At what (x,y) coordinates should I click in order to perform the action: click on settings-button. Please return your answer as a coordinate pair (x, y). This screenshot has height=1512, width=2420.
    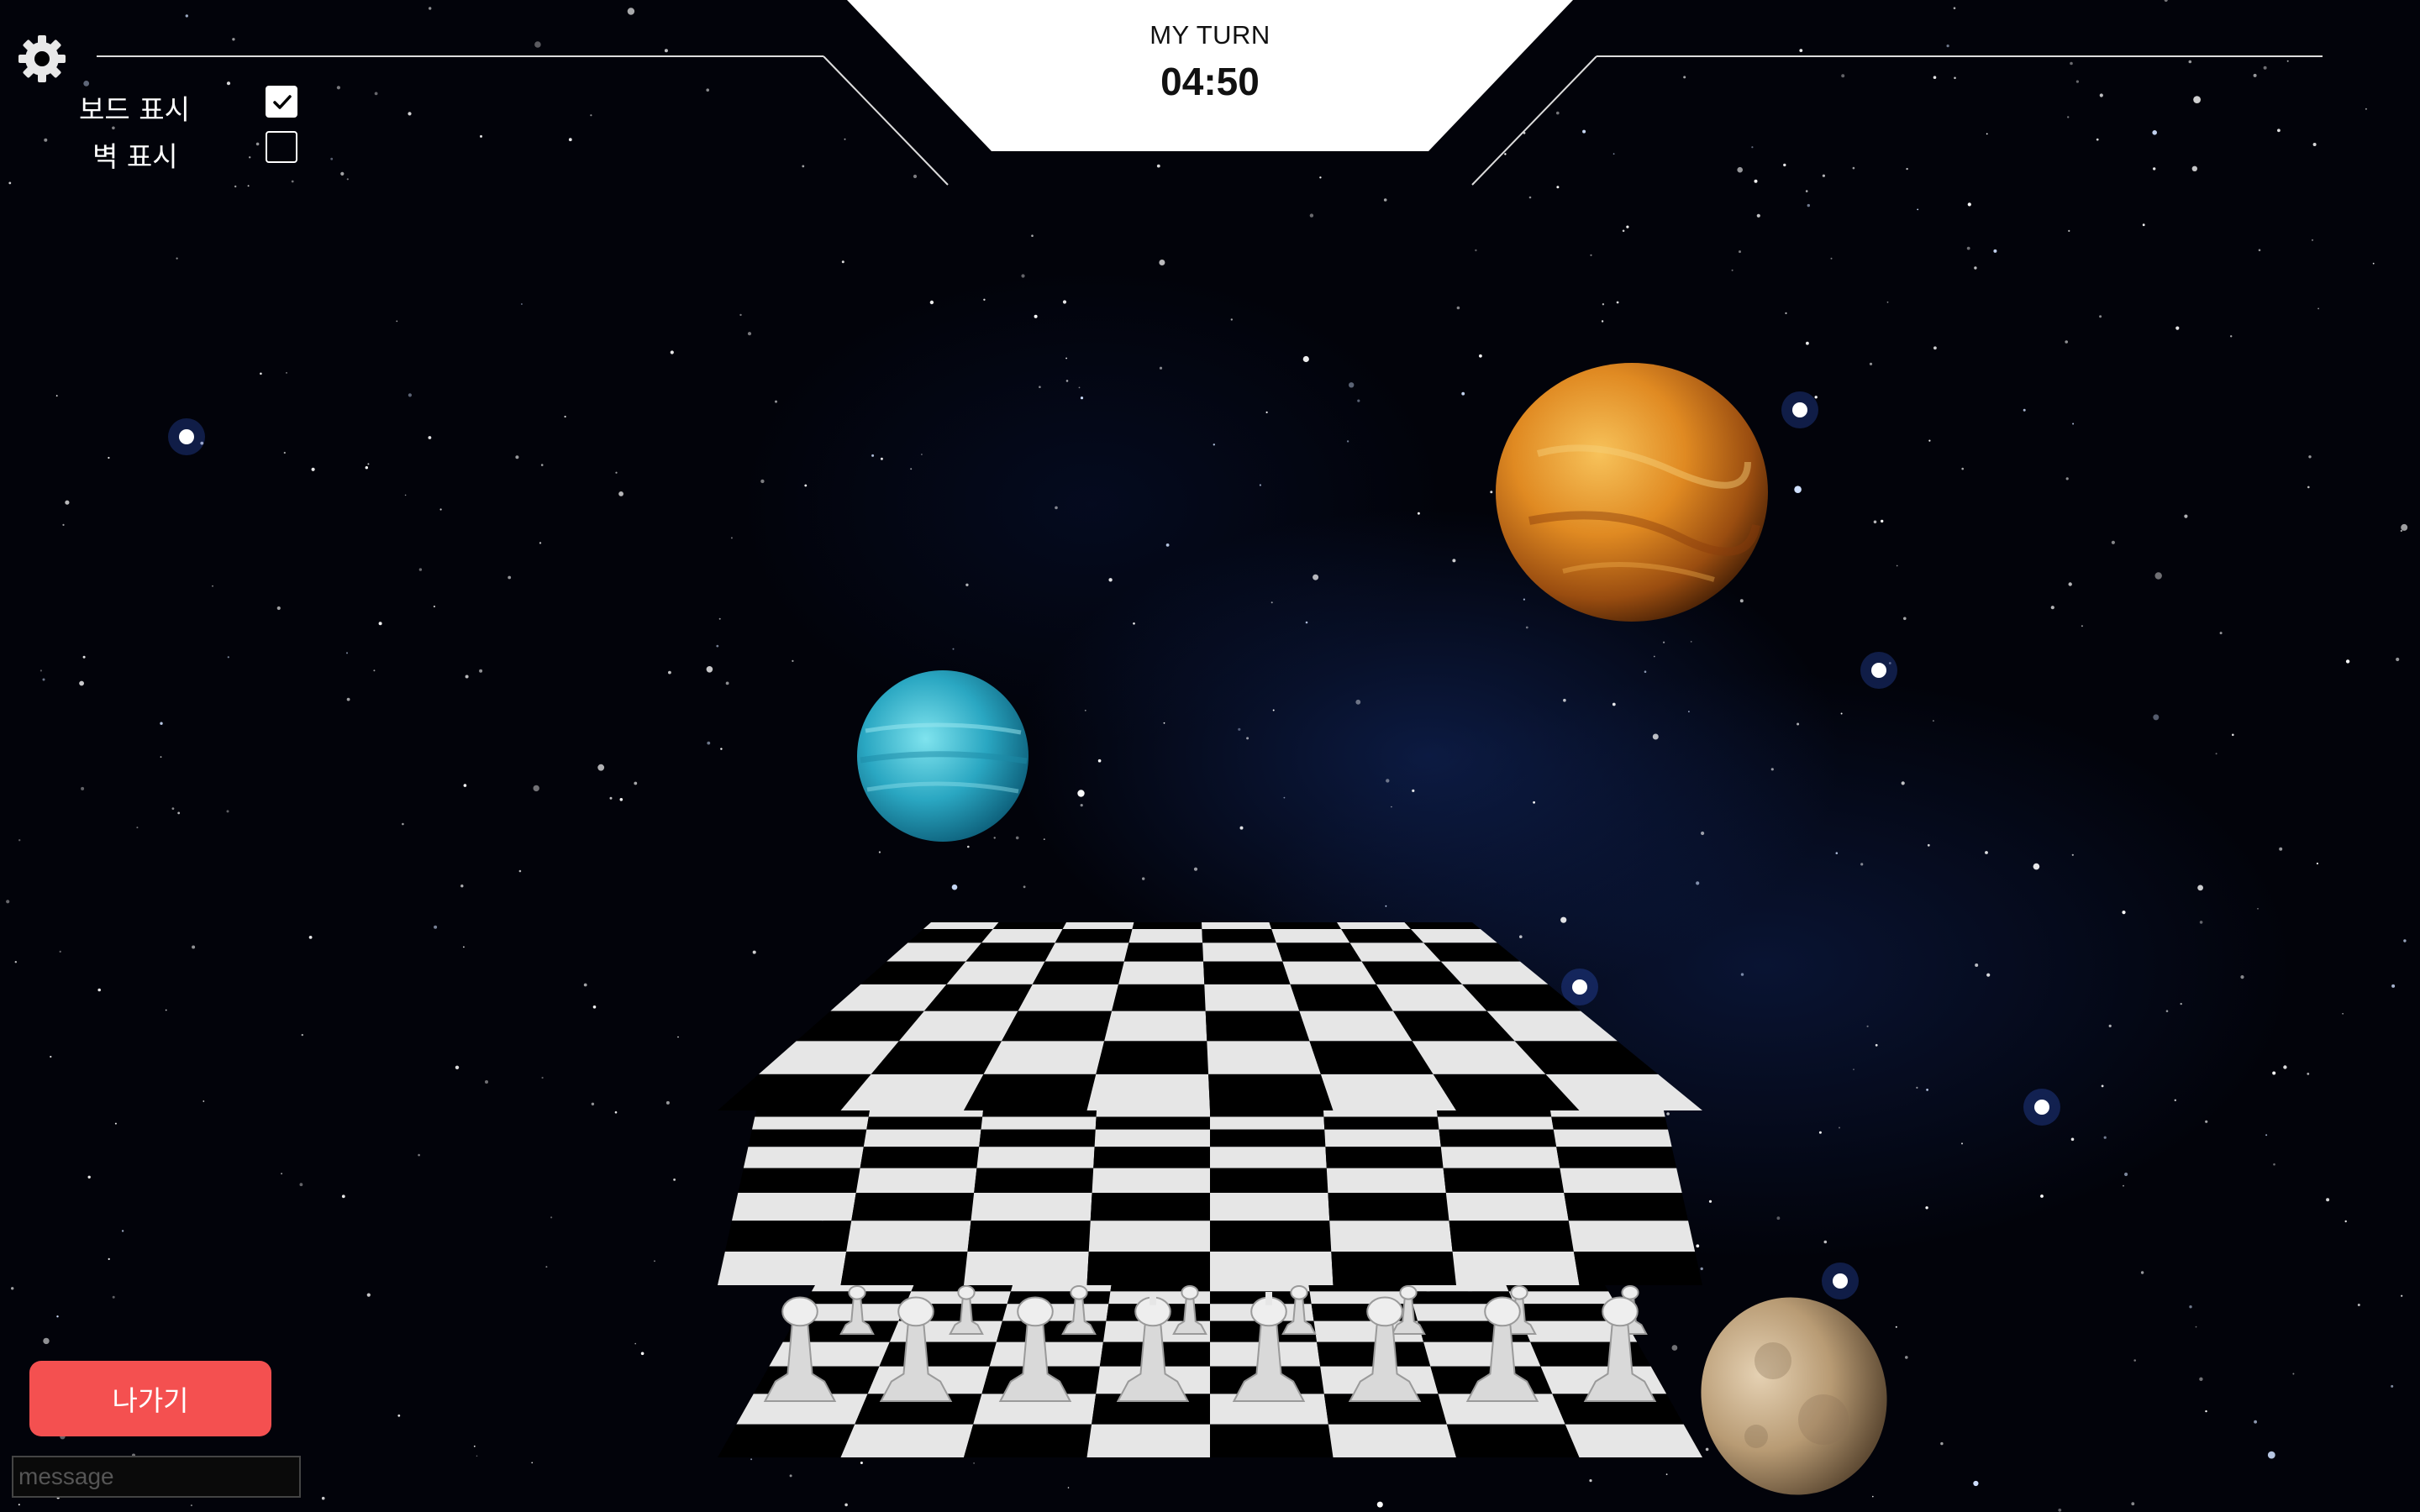
    Looking at the image, I should click on (42, 59).